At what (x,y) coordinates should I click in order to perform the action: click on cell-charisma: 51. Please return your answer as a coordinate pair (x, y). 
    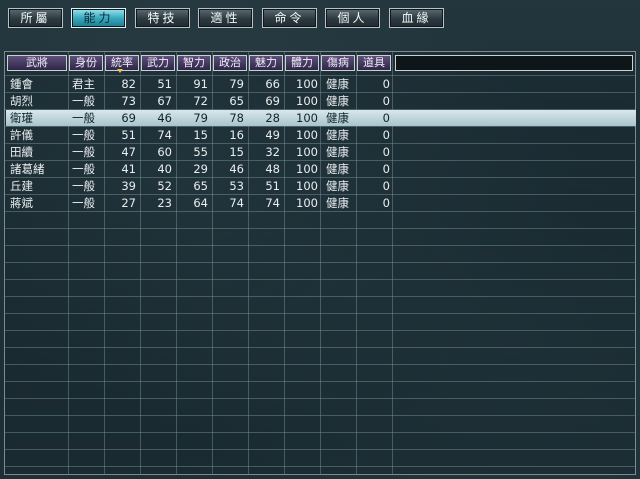
    Looking at the image, I should click on (272, 186).